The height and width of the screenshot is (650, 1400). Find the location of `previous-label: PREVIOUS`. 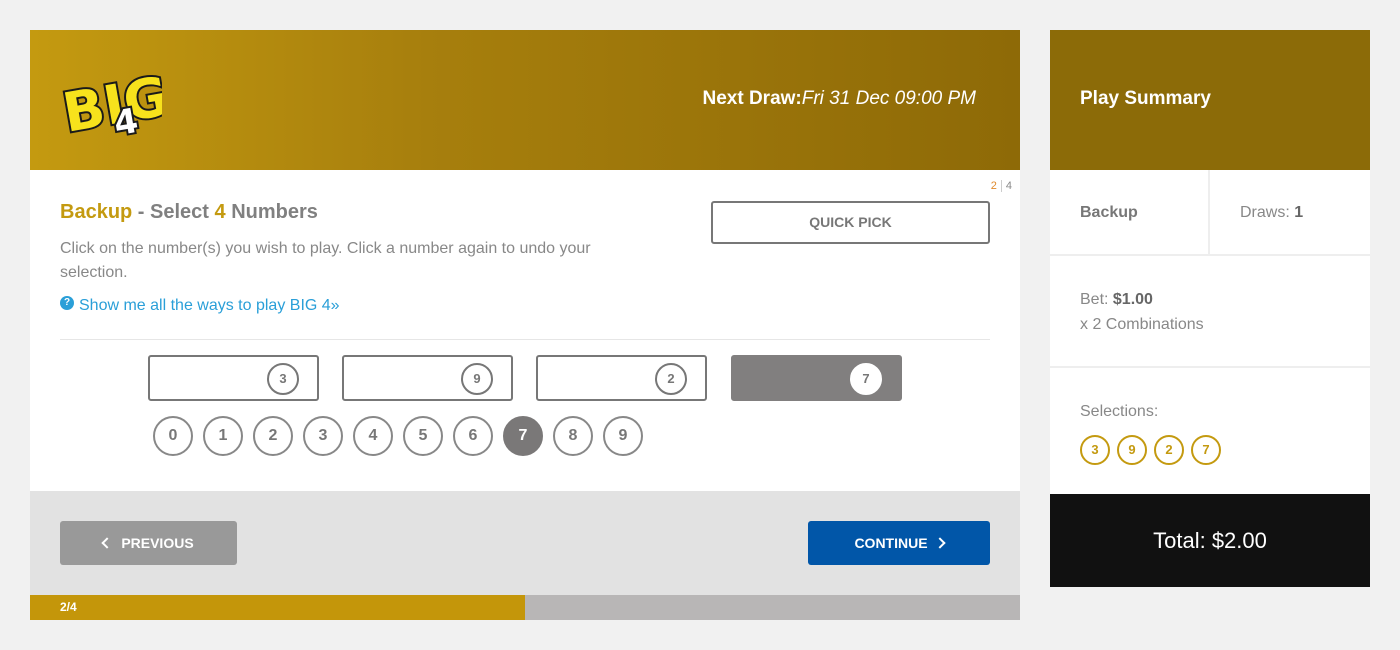

previous-label: PREVIOUS is located at coordinates (157, 543).